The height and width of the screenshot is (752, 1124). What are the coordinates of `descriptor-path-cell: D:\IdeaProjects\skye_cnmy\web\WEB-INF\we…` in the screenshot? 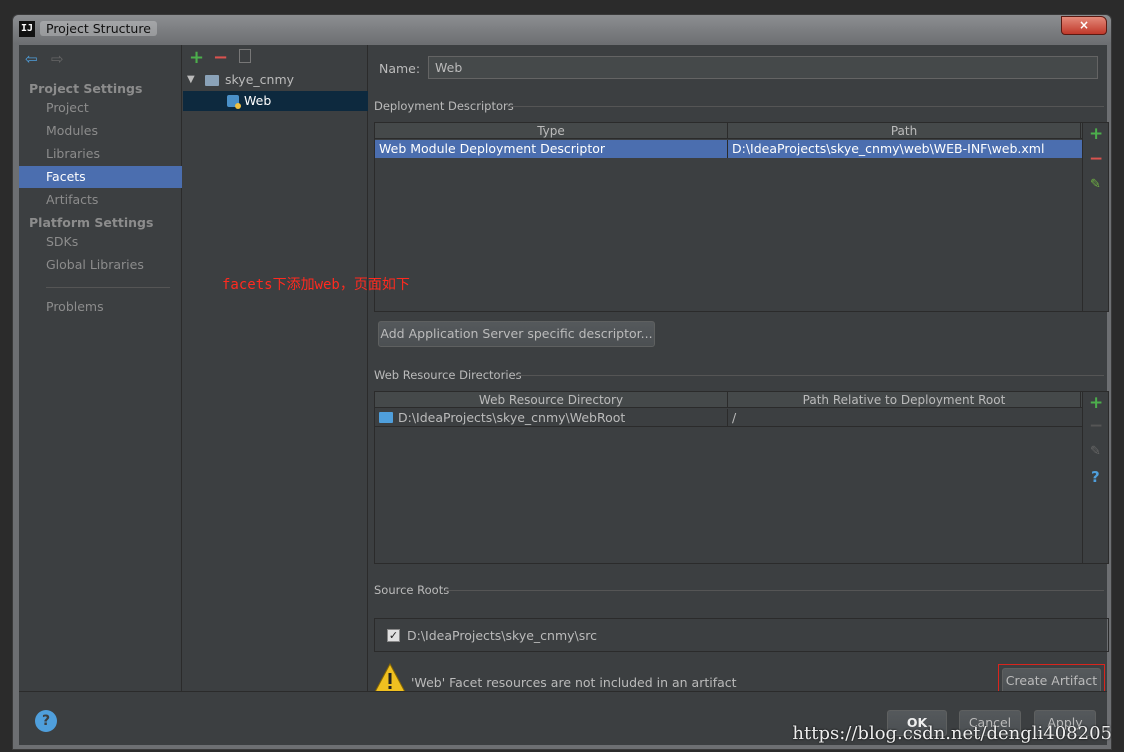 It's located at (888, 148).